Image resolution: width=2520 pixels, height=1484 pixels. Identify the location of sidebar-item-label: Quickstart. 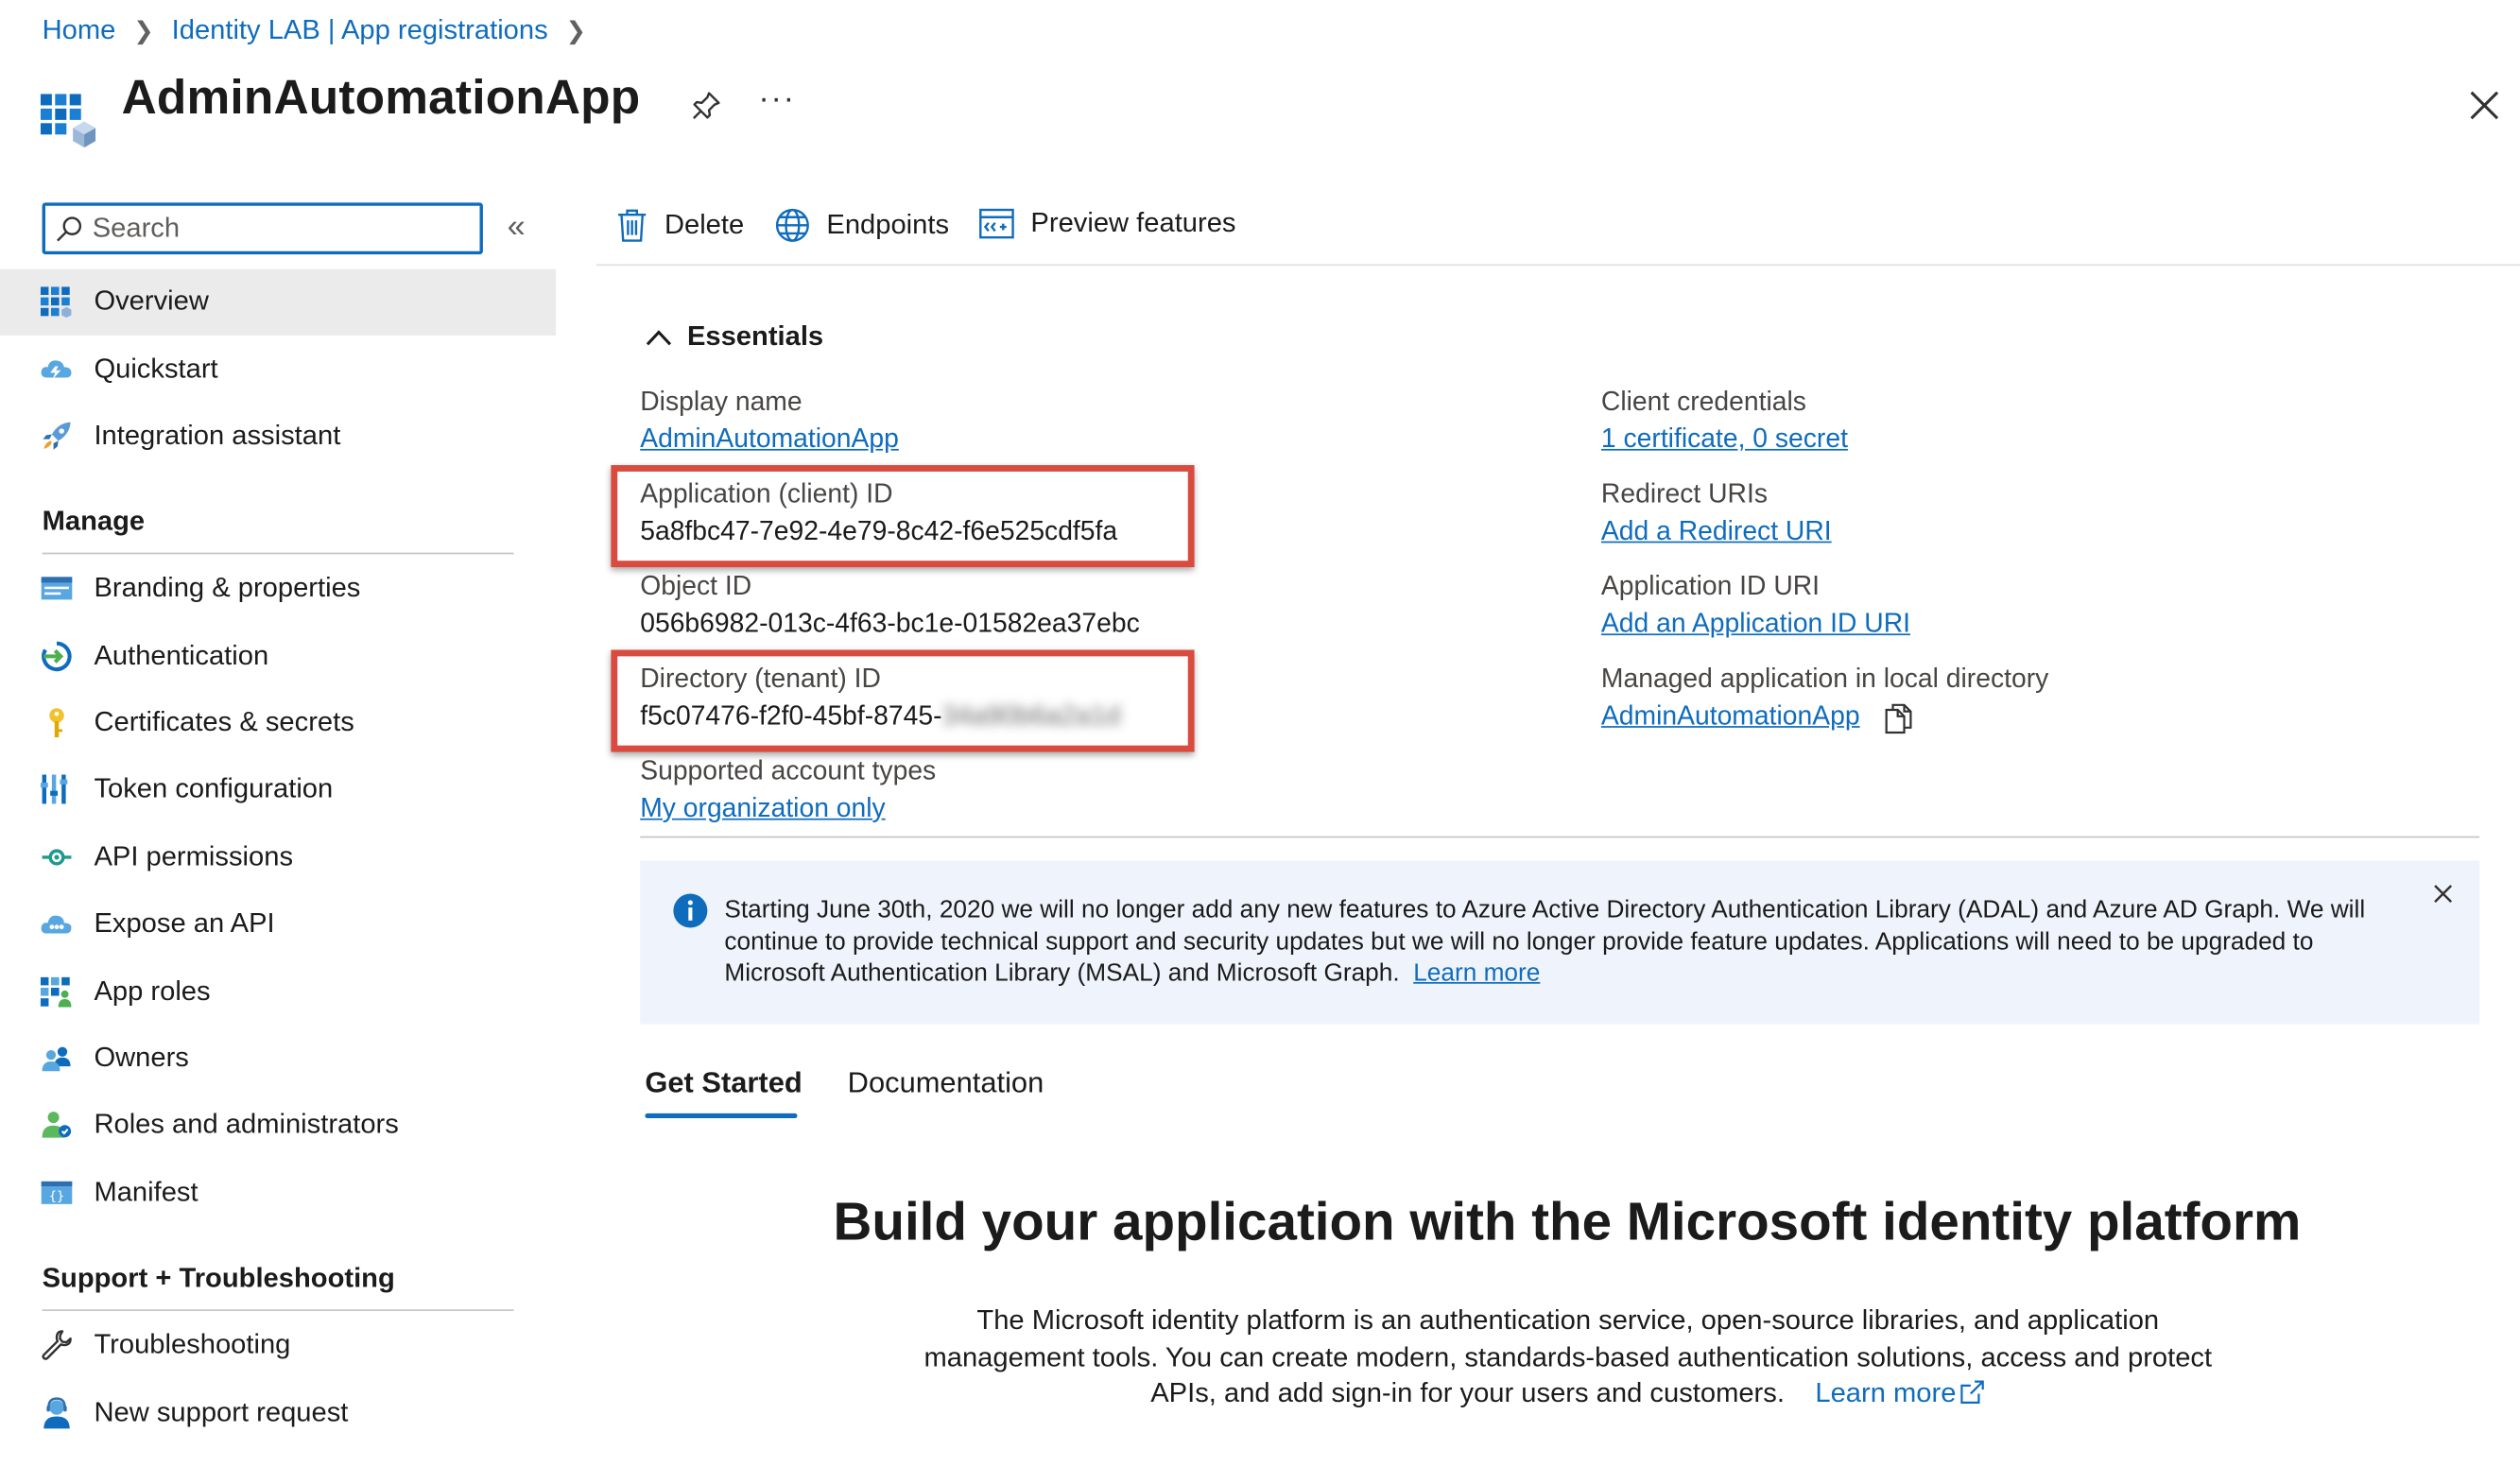
(156, 369).